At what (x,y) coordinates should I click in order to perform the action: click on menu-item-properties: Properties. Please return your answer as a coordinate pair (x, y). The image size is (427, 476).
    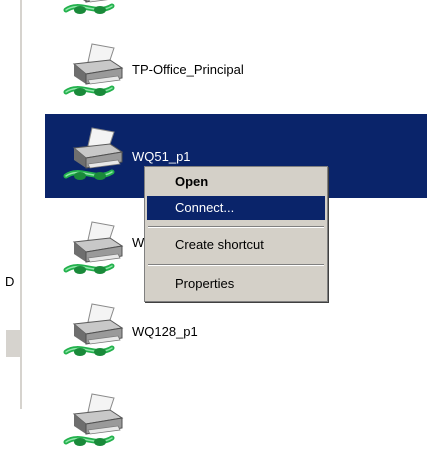
    Looking at the image, I should click on (236, 284).